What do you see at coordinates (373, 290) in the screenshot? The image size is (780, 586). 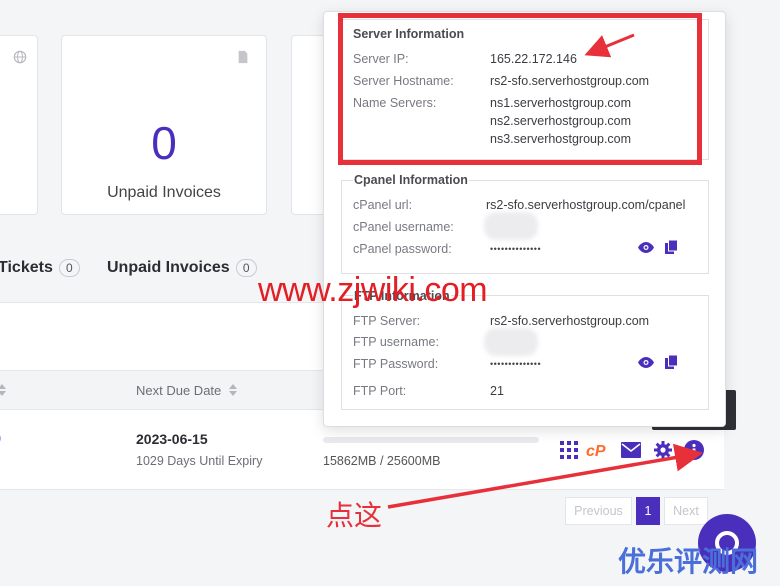 I see `website-watermark: www.zjwiki.com` at bounding box center [373, 290].